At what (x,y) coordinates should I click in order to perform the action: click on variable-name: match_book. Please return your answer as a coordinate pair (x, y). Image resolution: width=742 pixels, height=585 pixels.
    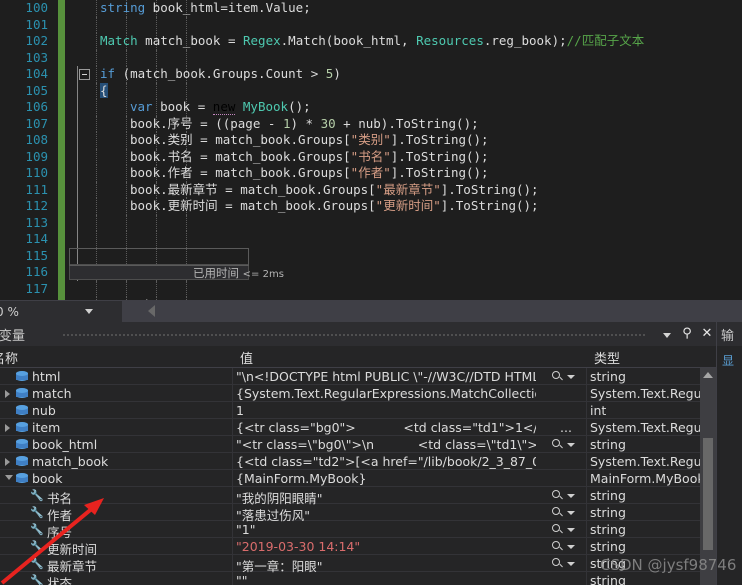
    Looking at the image, I should click on (70, 461).